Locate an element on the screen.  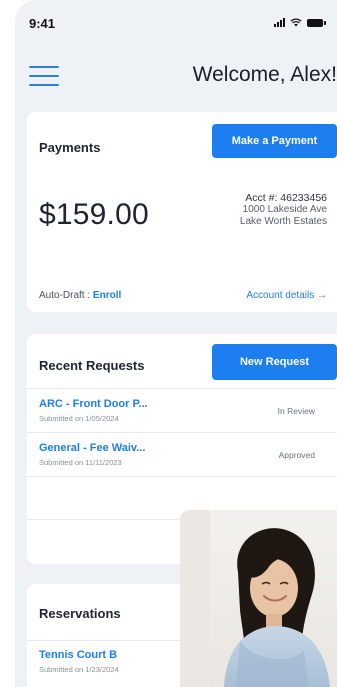
autodraft-label: Auto-Draft : is located at coordinates (65, 295).